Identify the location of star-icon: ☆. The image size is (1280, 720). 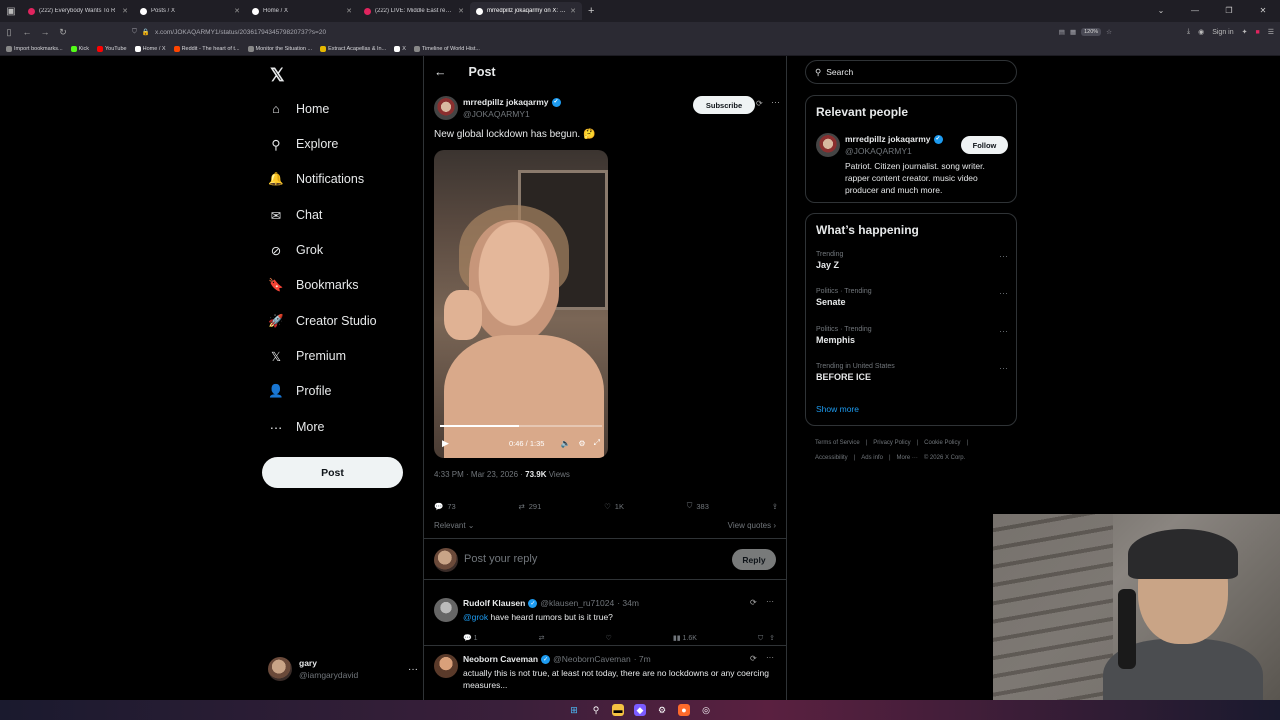
(1109, 32).